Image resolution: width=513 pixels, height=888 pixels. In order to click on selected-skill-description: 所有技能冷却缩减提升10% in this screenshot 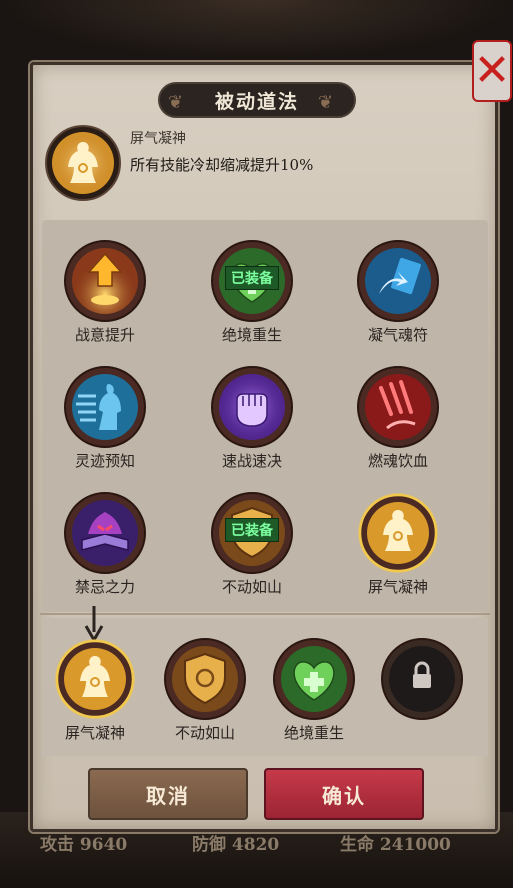, I will do `click(222, 165)`.